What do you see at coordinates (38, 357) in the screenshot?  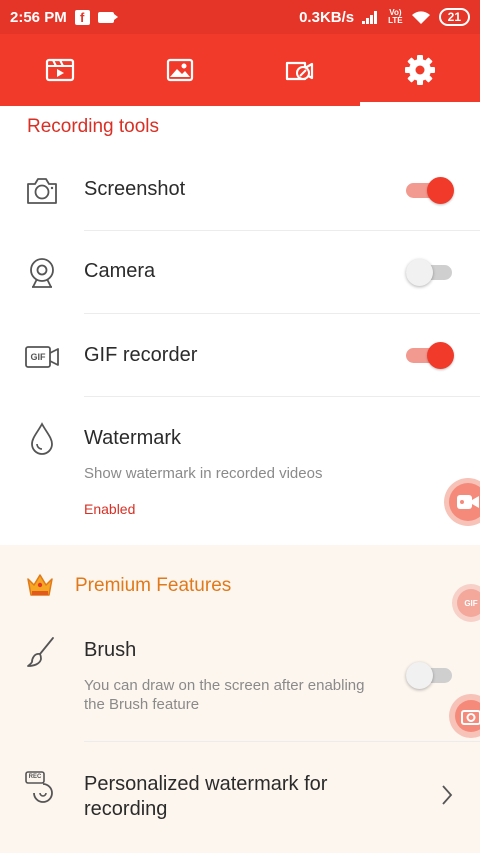 I see `gif-icon-text: GIF` at bounding box center [38, 357].